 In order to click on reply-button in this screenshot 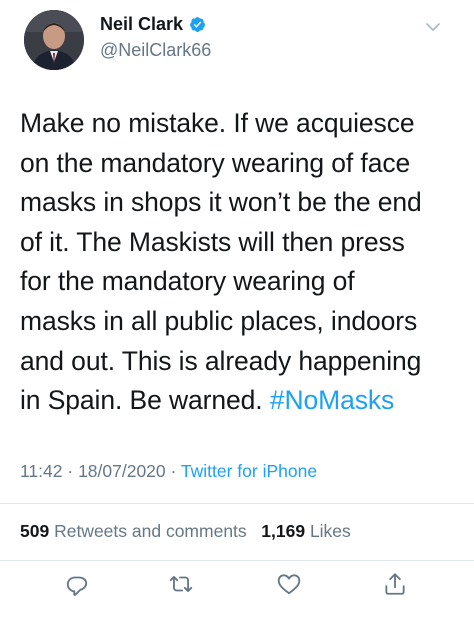, I will do `click(77, 584)`.